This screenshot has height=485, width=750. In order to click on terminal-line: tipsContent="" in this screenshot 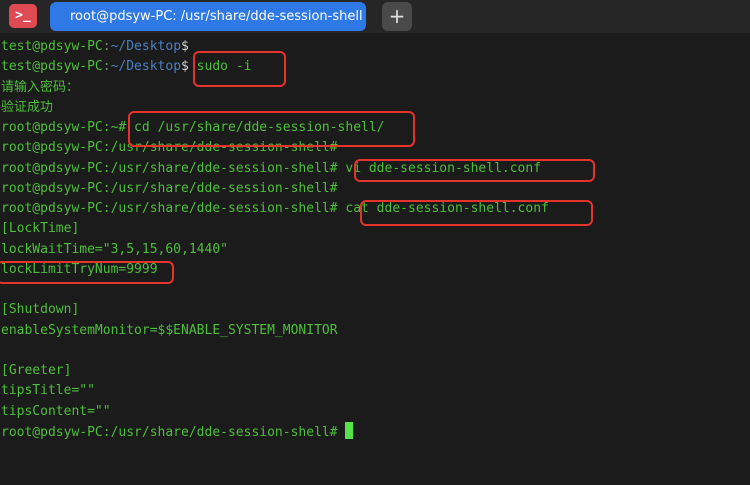, I will do `click(56, 411)`.